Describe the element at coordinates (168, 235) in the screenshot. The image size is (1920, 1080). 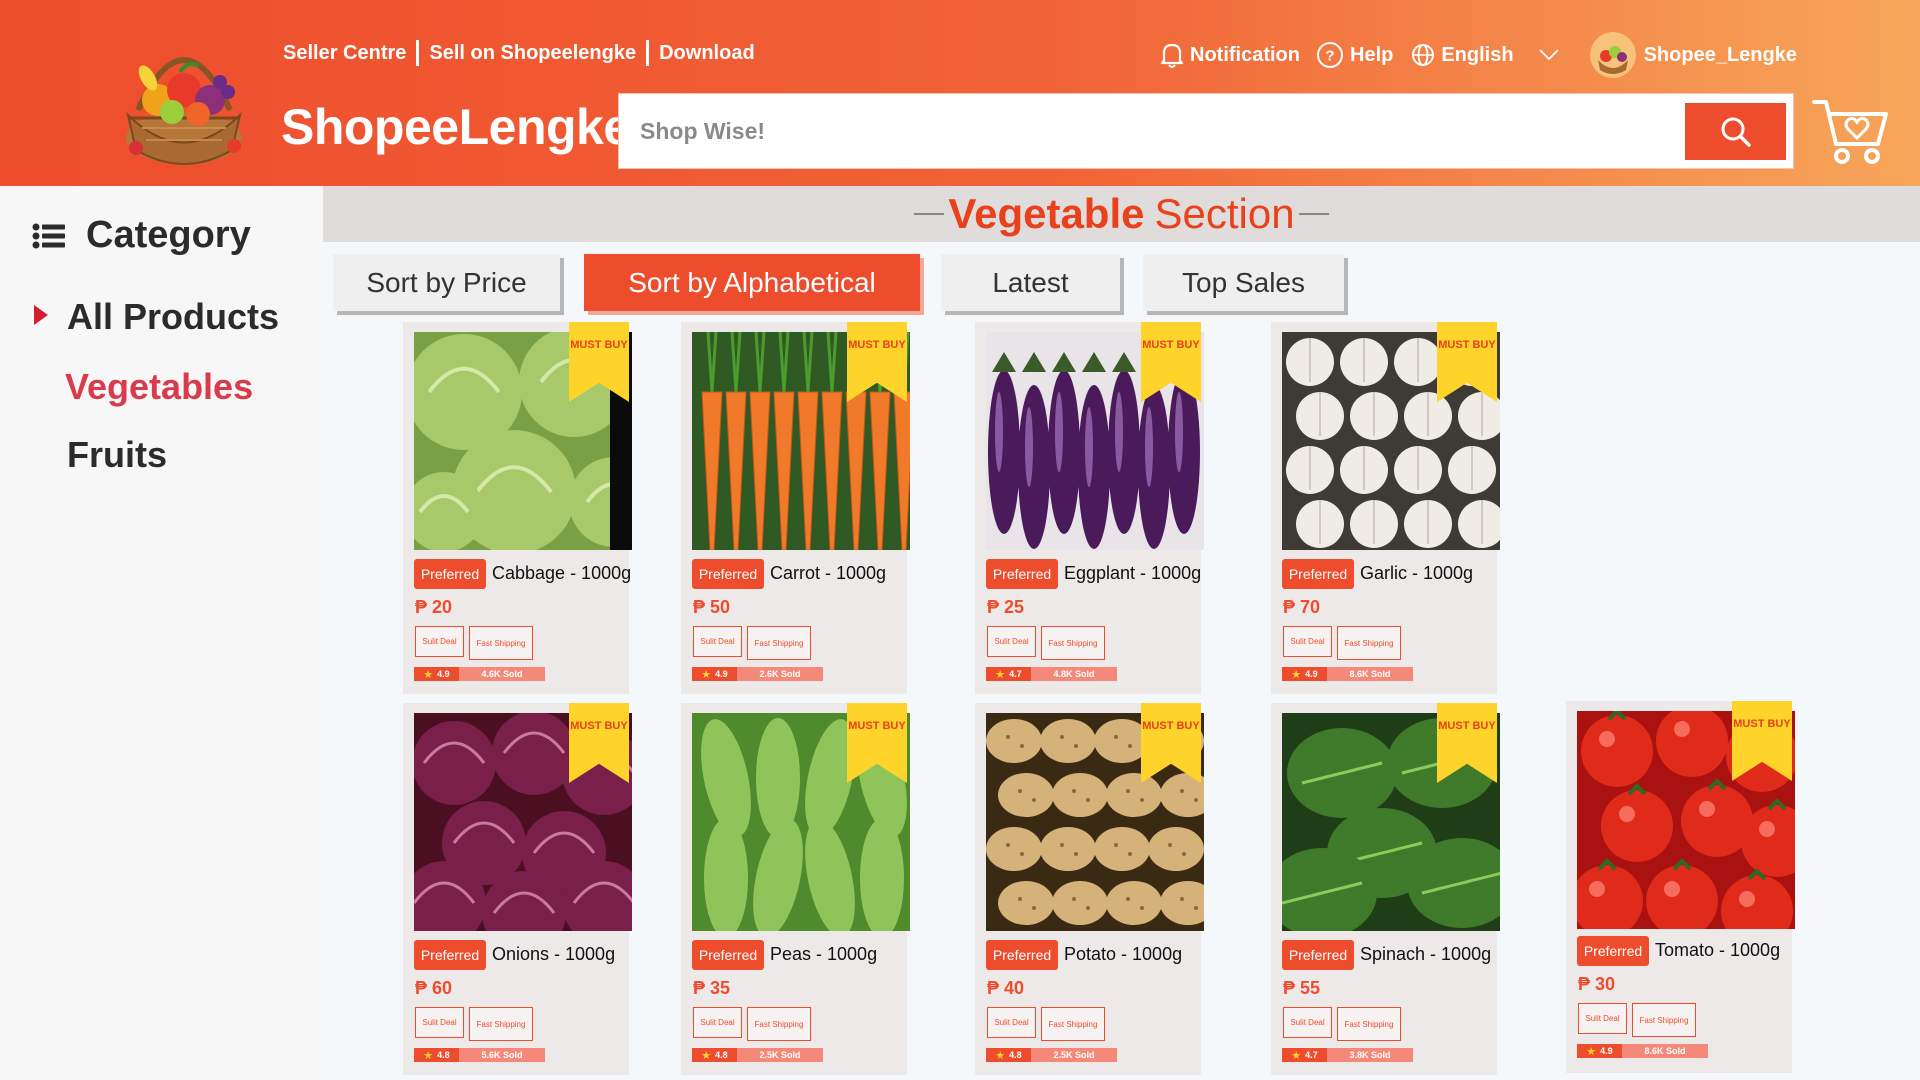
I see `category-label: Category` at that location.